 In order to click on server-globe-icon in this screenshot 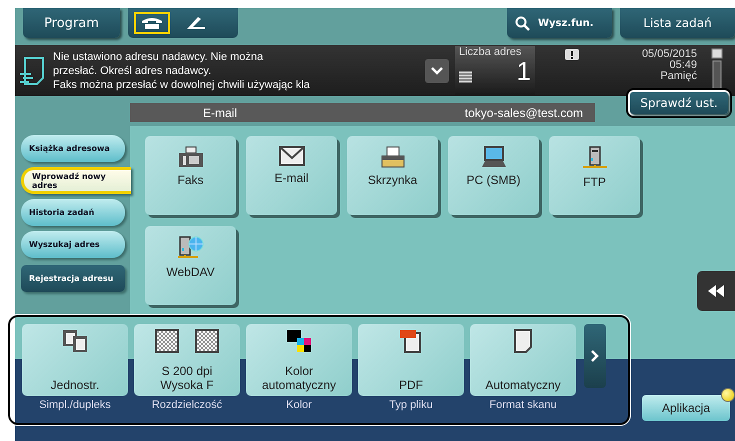, I will do `click(190, 248)`.